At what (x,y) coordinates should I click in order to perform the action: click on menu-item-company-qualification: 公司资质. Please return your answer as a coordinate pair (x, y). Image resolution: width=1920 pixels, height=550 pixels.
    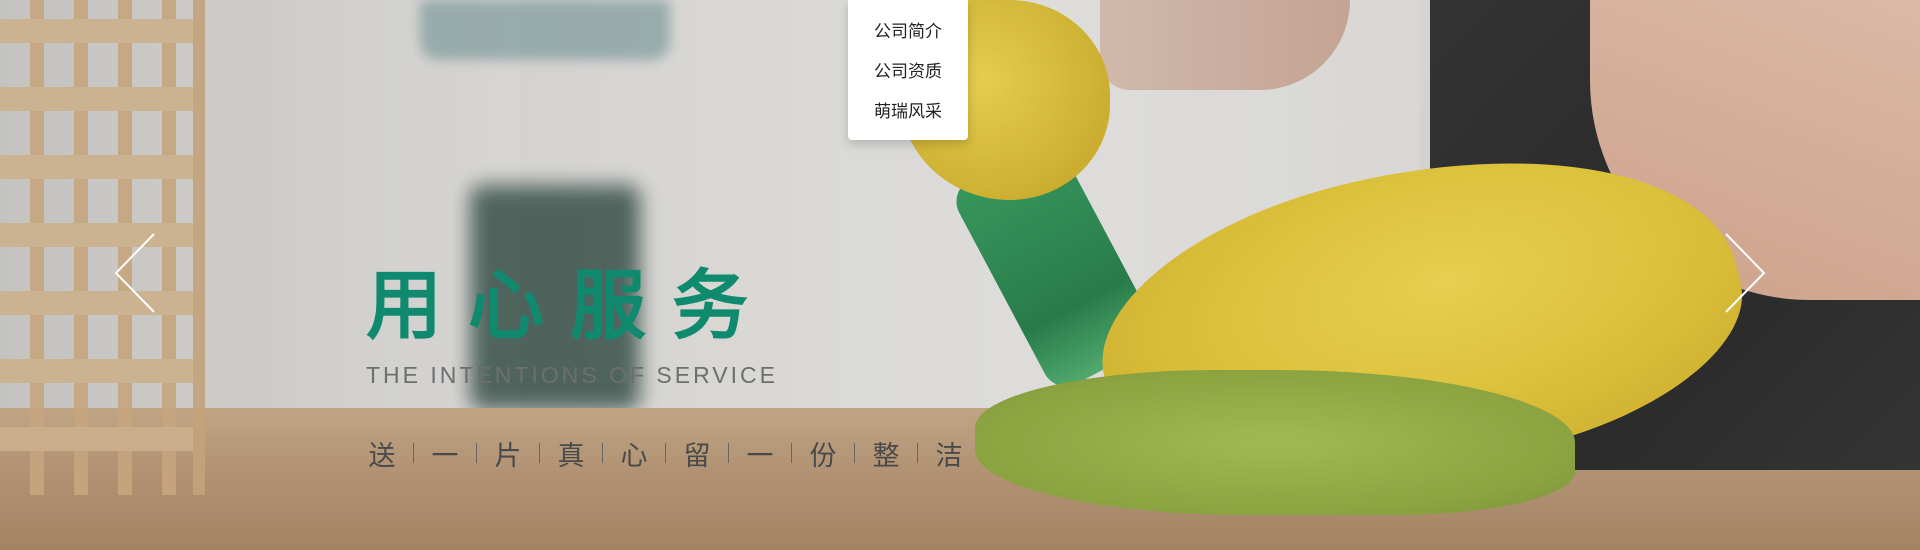
    Looking at the image, I should click on (908, 72).